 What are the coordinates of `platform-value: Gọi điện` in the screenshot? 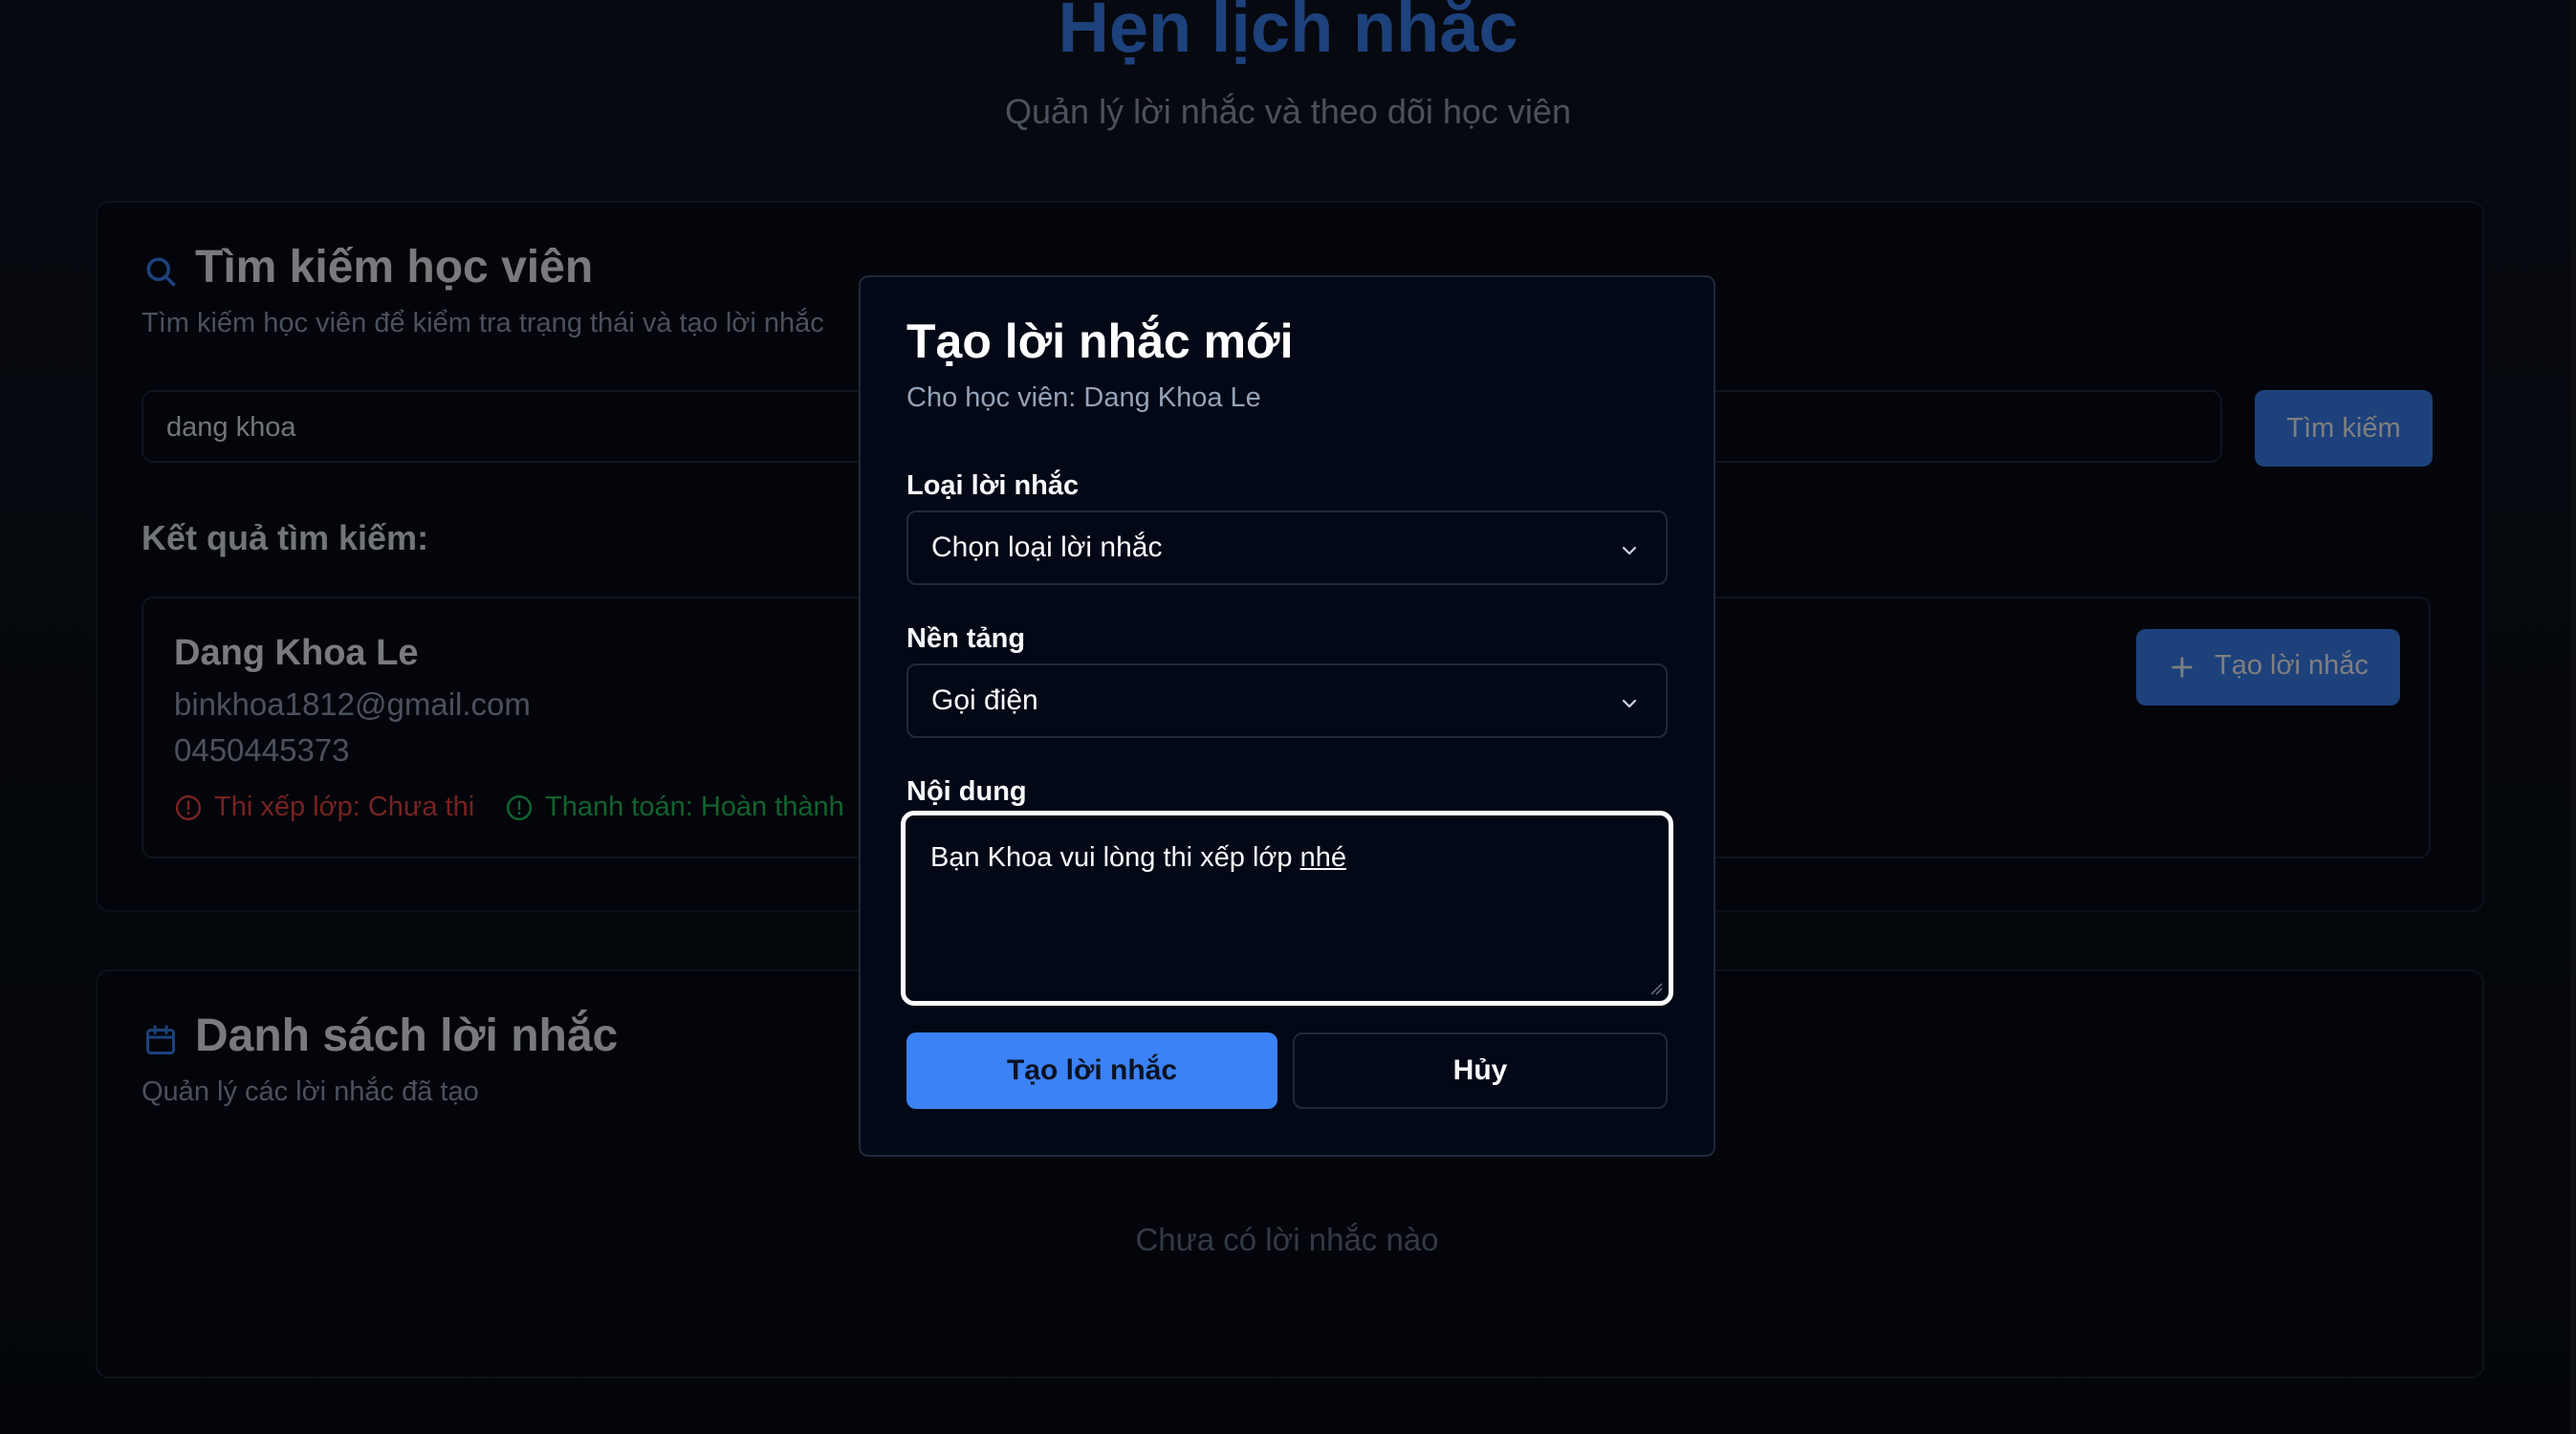 It's located at (985, 700).